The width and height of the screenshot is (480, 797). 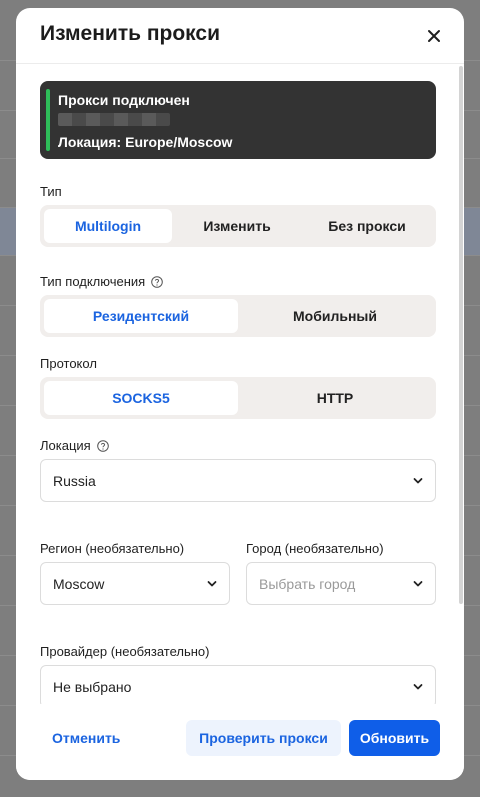 I want to click on update-button: Обновить, so click(x=394, y=738).